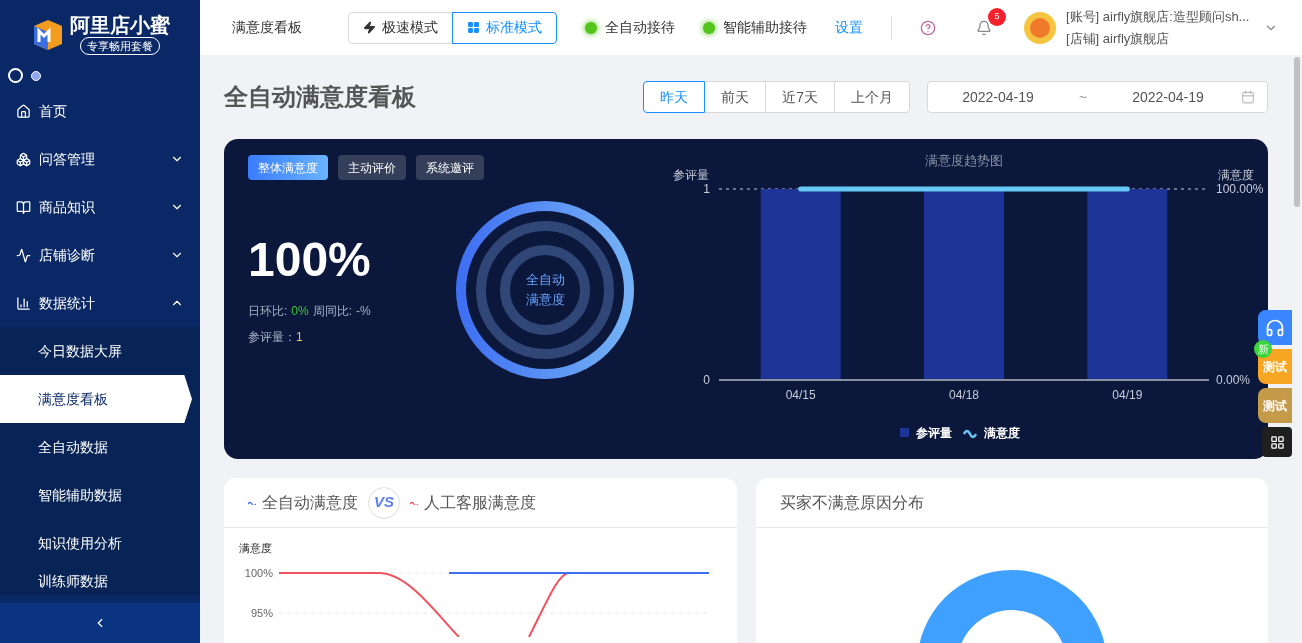  What do you see at coordinates (1097, 97) in the screenshot?
I see `date-range-field: 2022-04-19 ~ 2022-04-19` at bounding box center [1097, 97].